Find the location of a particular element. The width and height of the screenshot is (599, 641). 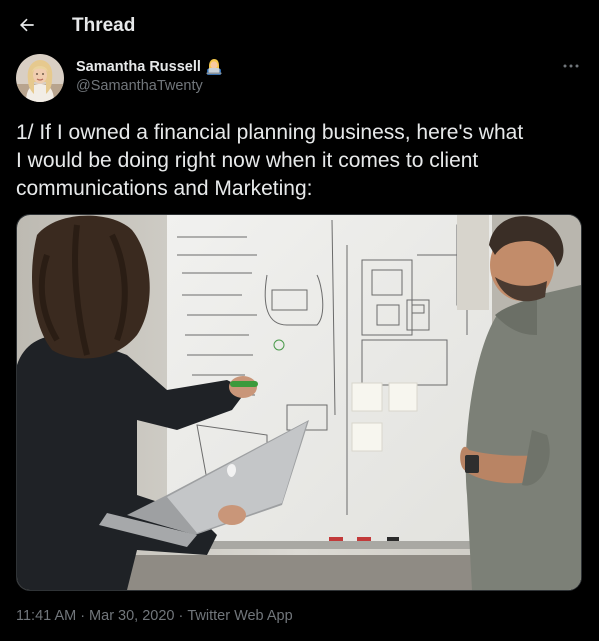

author-name-text: Samantha Russell is located at coordinates (138, 67).